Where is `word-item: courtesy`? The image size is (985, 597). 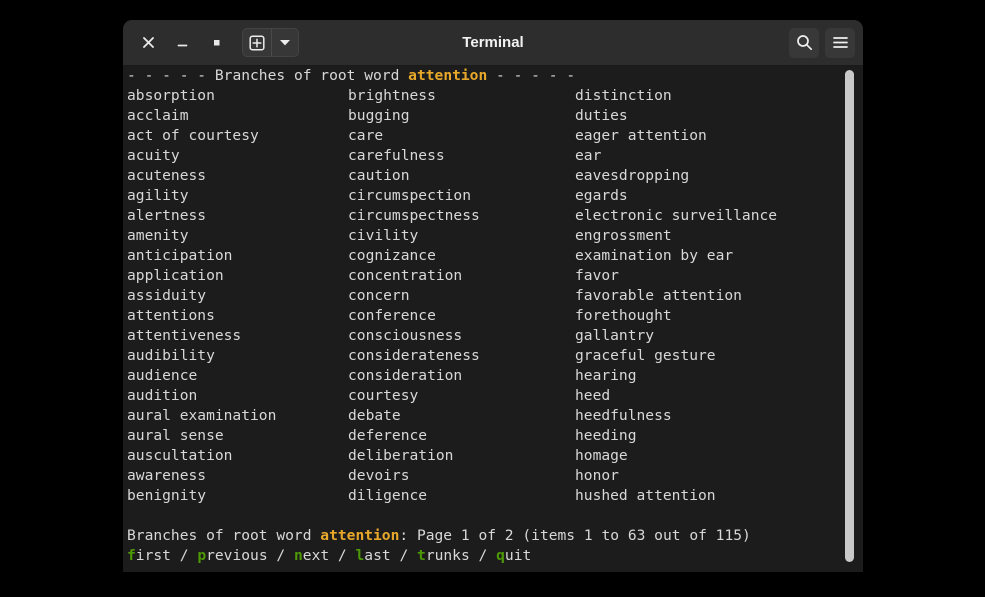 word-item: courtesy is located at coordinates (383, 395).